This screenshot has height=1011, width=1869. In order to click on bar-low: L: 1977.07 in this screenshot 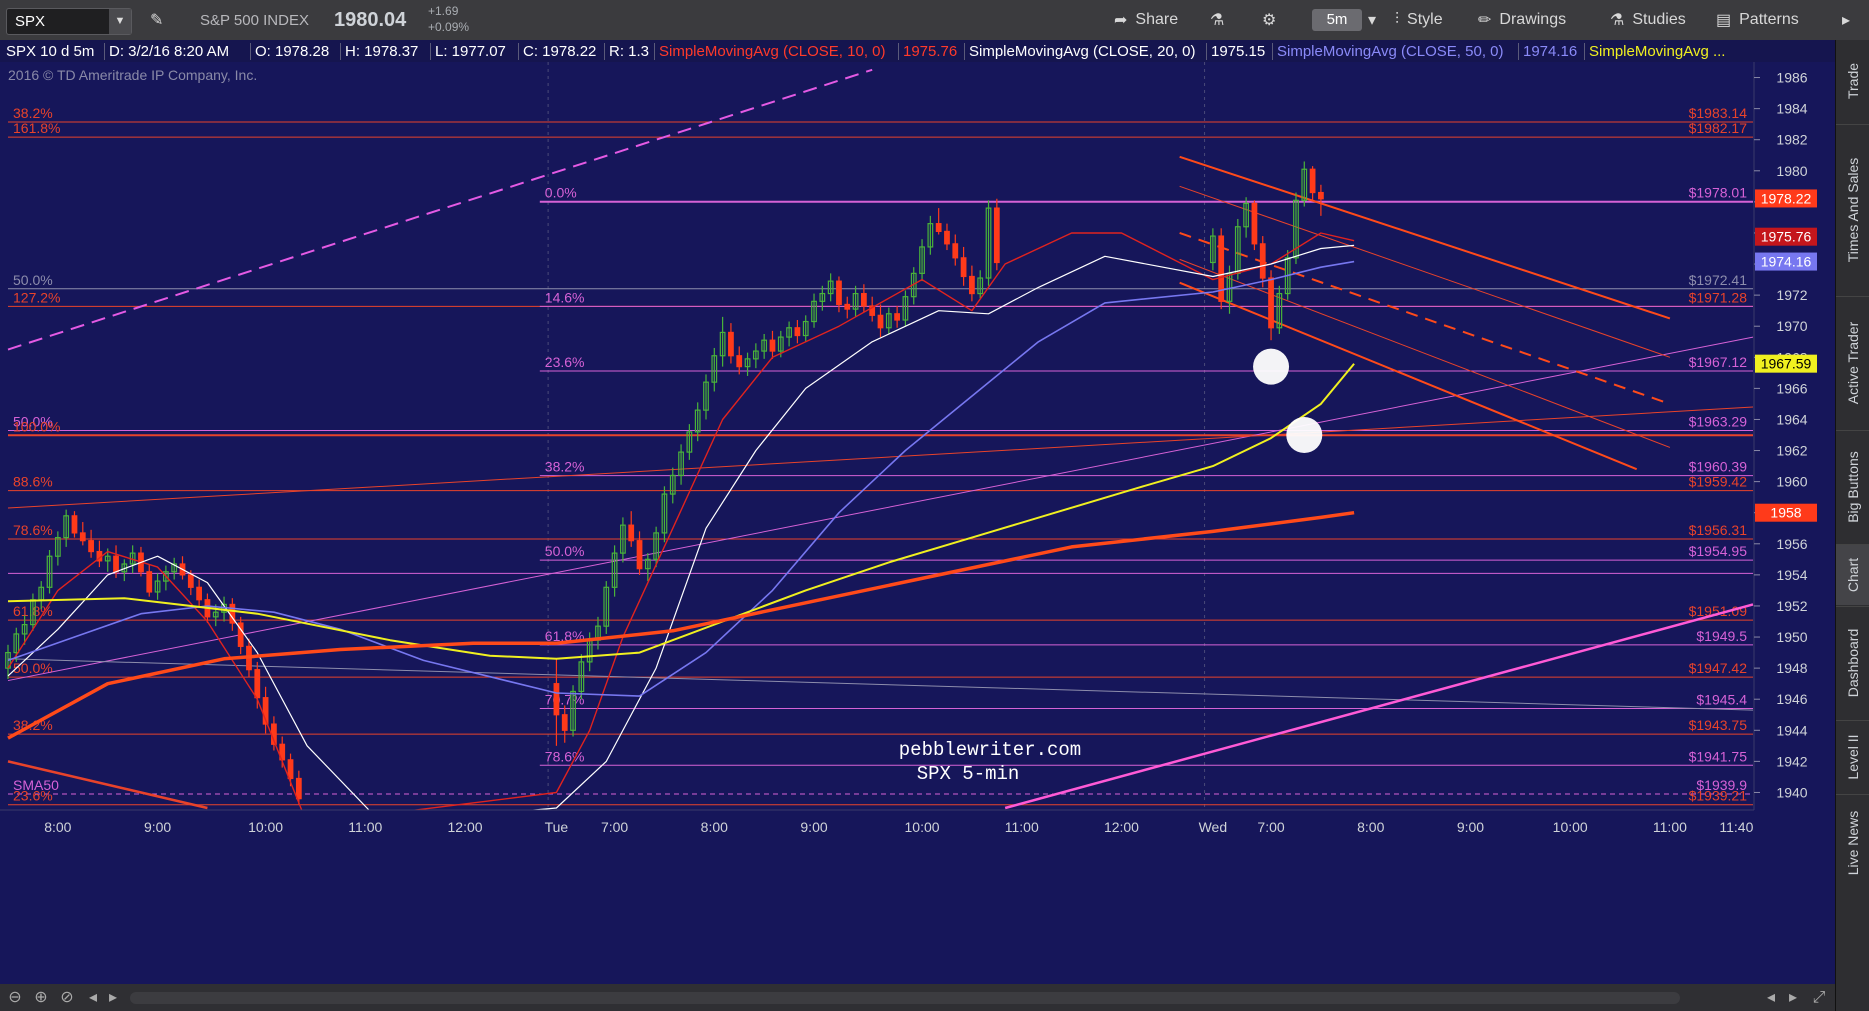, I will do `click(468, 51)`.